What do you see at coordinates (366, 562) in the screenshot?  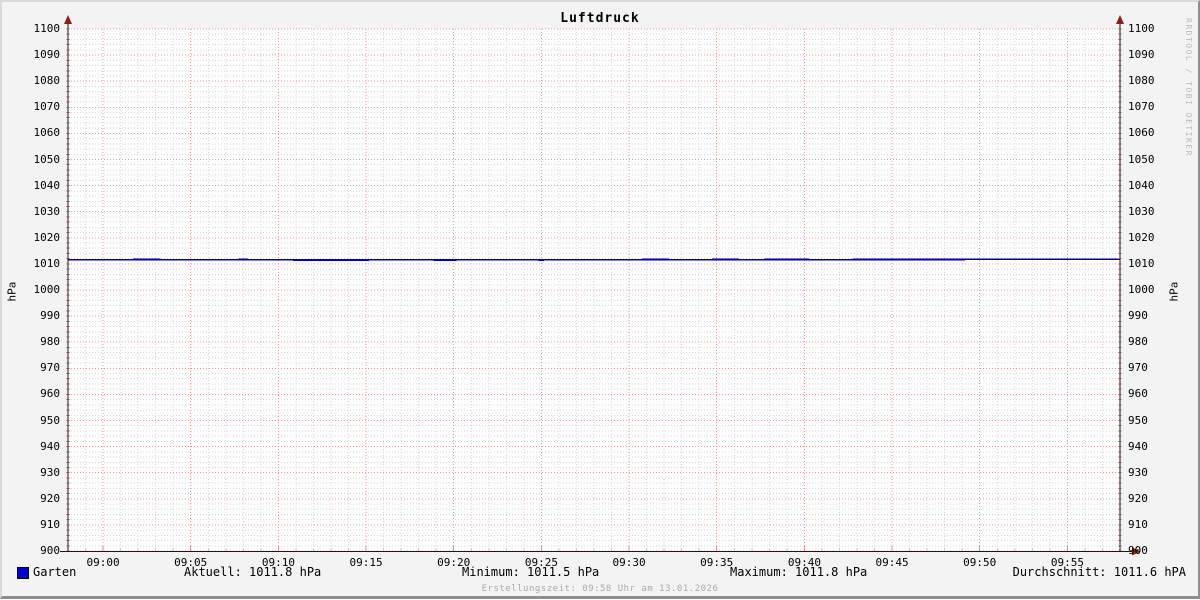 I see `x-tick-label: 09:15` at bounding box center [366, 562].